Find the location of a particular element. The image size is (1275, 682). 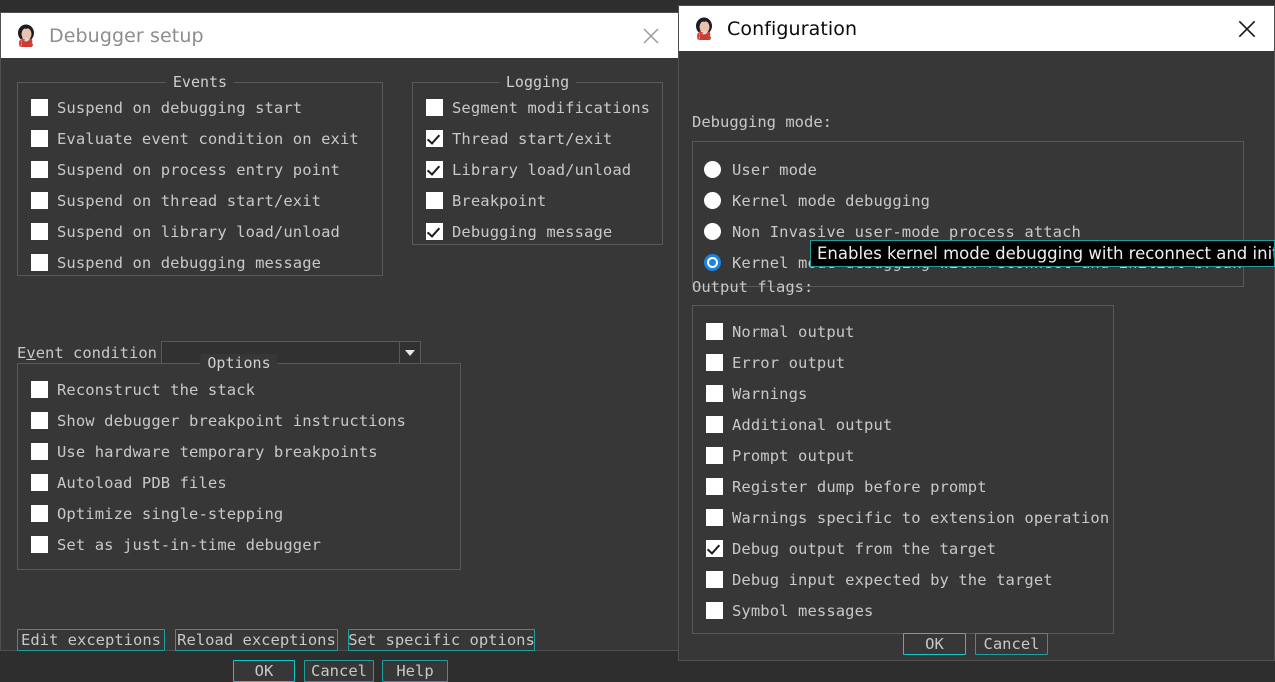

checkbox-row: Suspend on library load/unload is located at coordinates (195, 231).